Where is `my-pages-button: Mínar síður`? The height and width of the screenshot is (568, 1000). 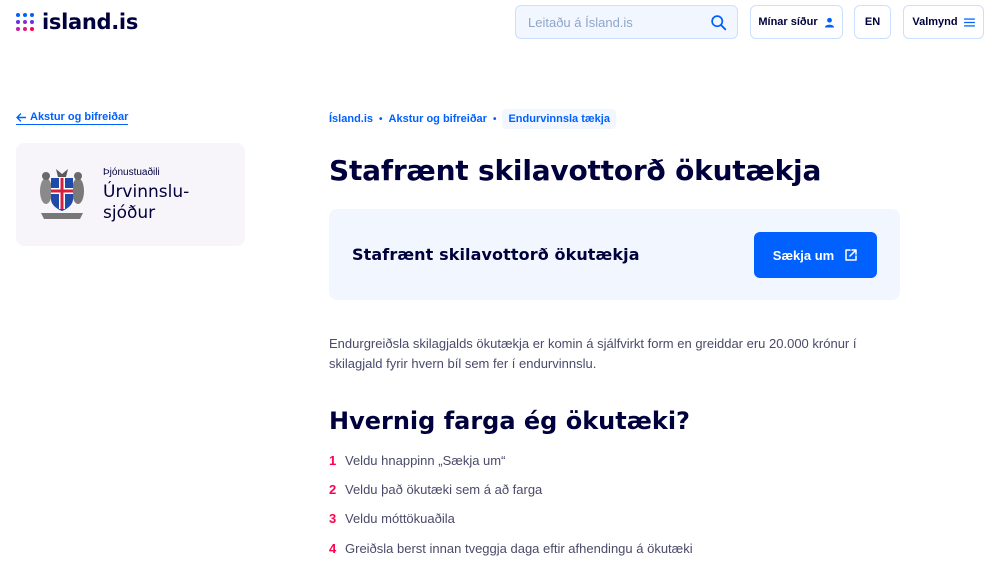 my-pages-button: Mínar síður is located at coordinates (796, 22).